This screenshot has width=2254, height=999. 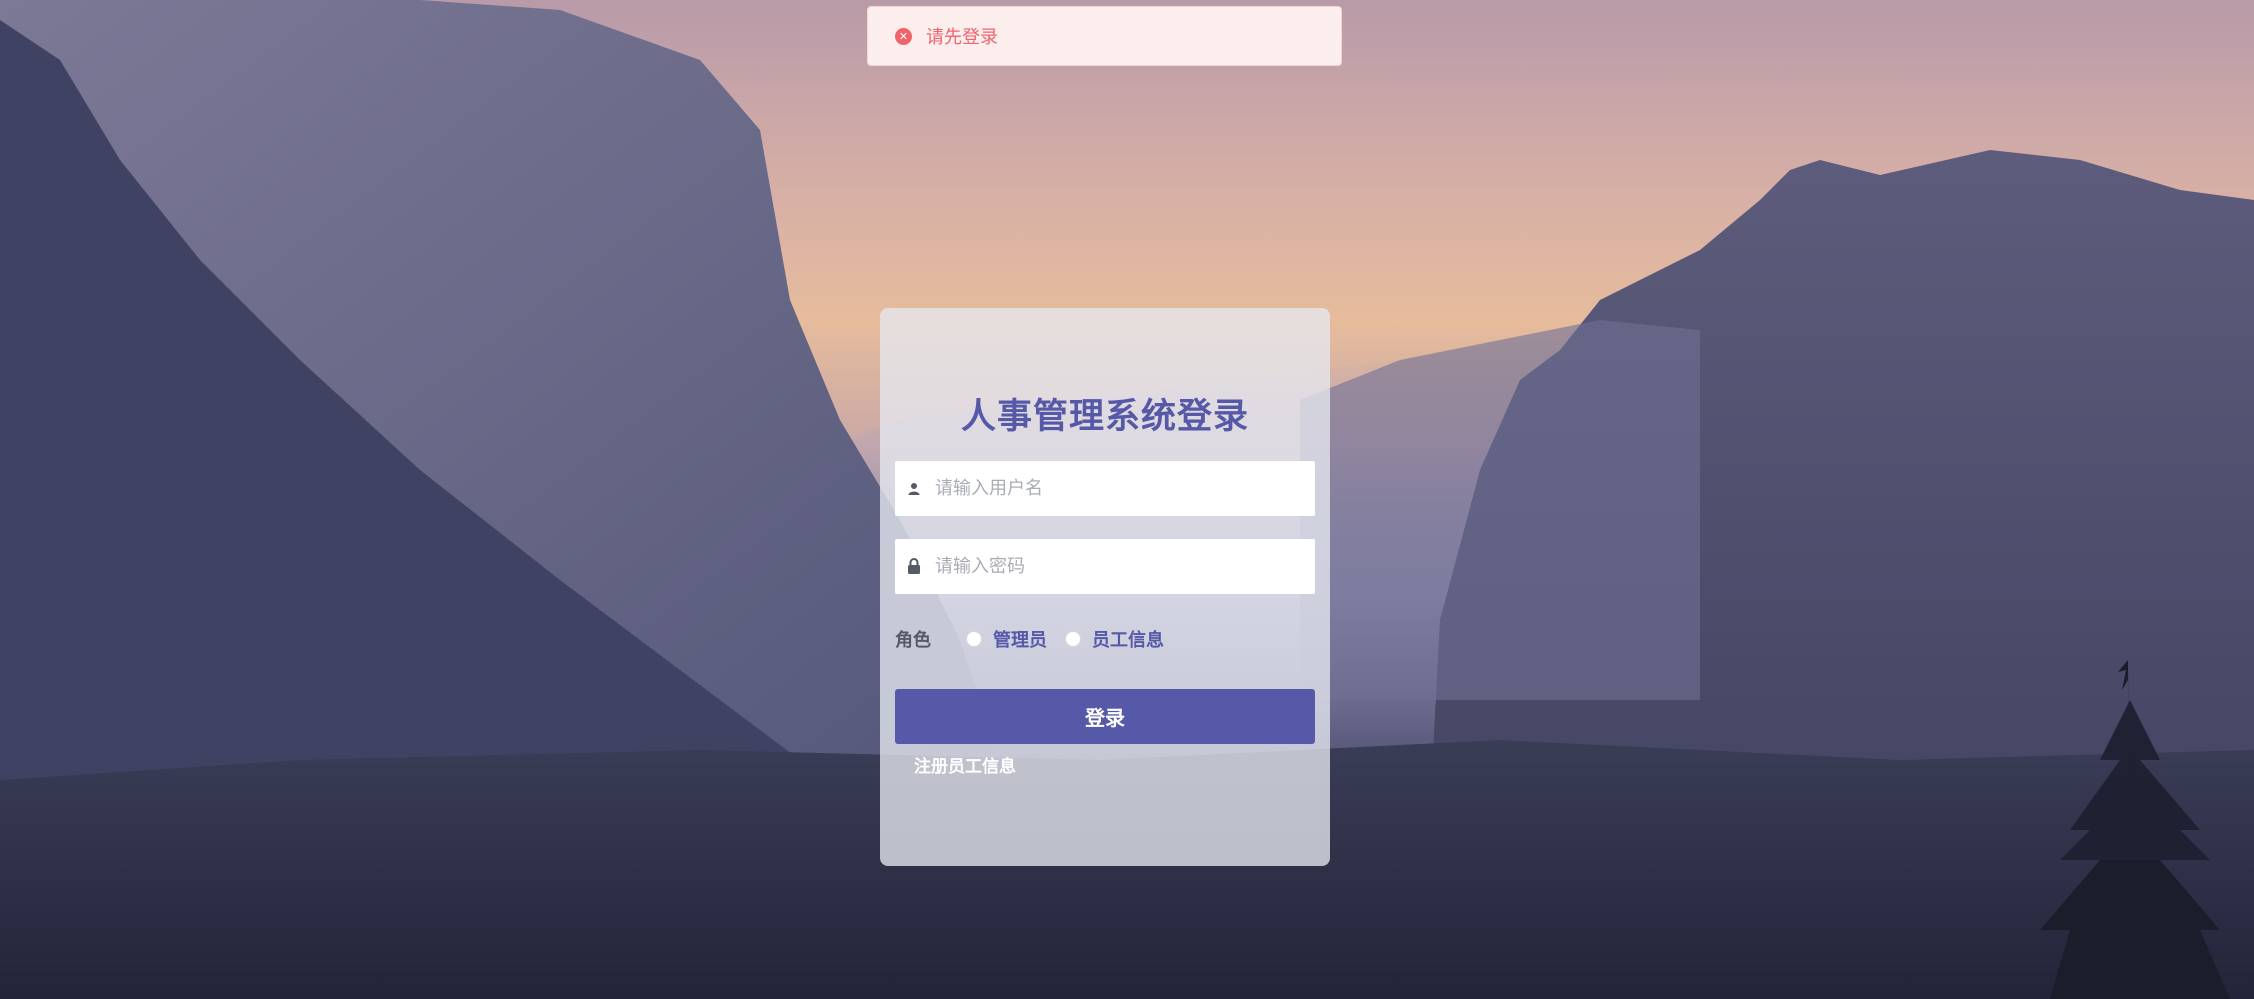 I want to click on role-label: 角色, so click(x=913, y=640).